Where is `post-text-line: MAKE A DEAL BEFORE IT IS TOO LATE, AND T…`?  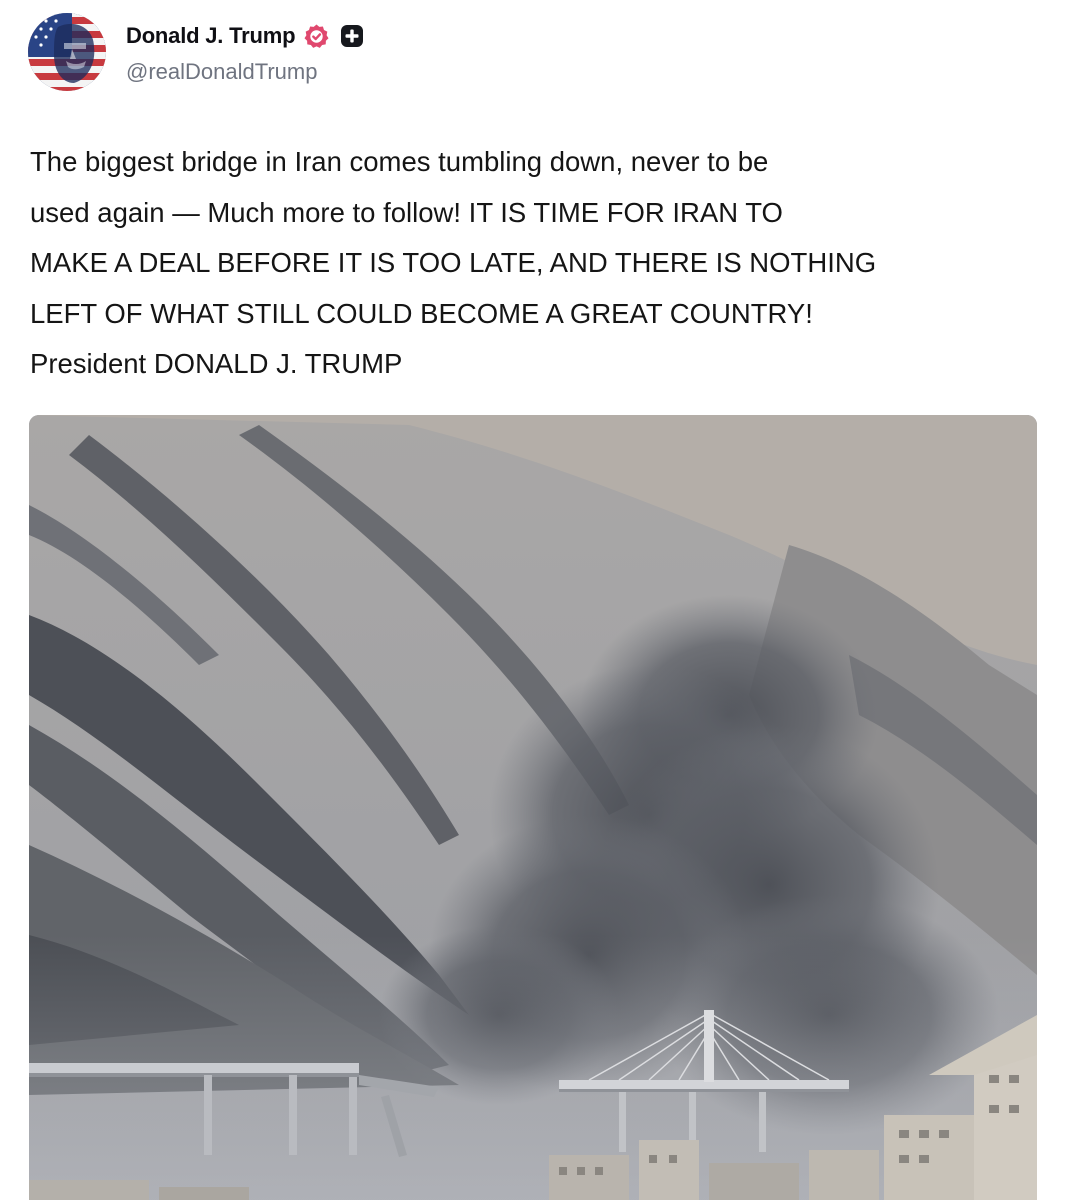 post-text-line: MAKE A DEAL BEFORE IT IS TOO LATE, AND T… is located at coordinates (453, 262).